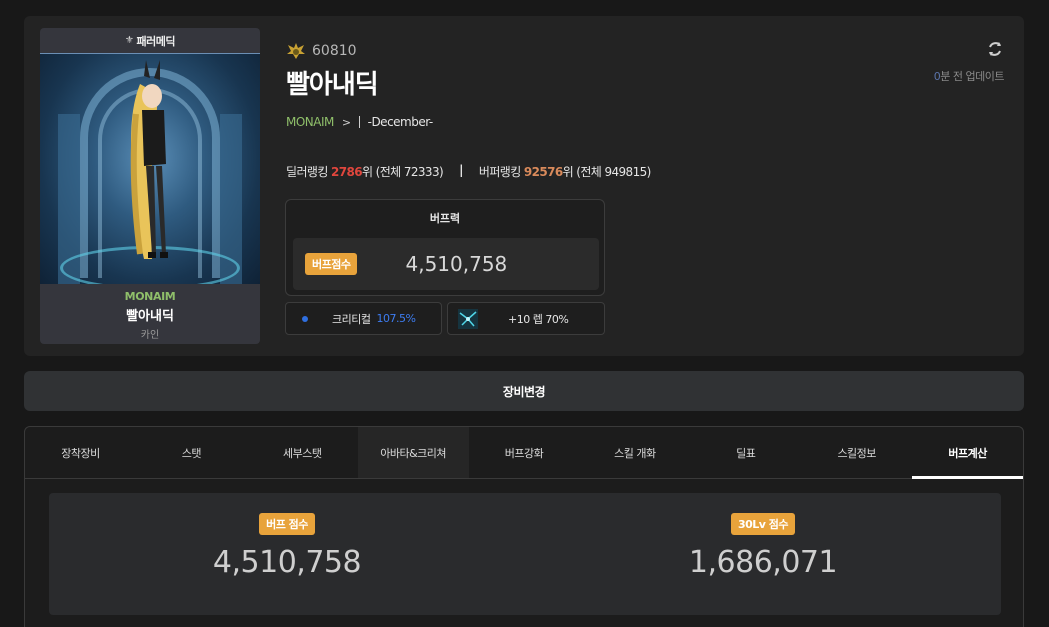 The height and width of the screenshot is (627, 1049). I want to click on guild-row: MONAIM > -December-, so click(468, 122).